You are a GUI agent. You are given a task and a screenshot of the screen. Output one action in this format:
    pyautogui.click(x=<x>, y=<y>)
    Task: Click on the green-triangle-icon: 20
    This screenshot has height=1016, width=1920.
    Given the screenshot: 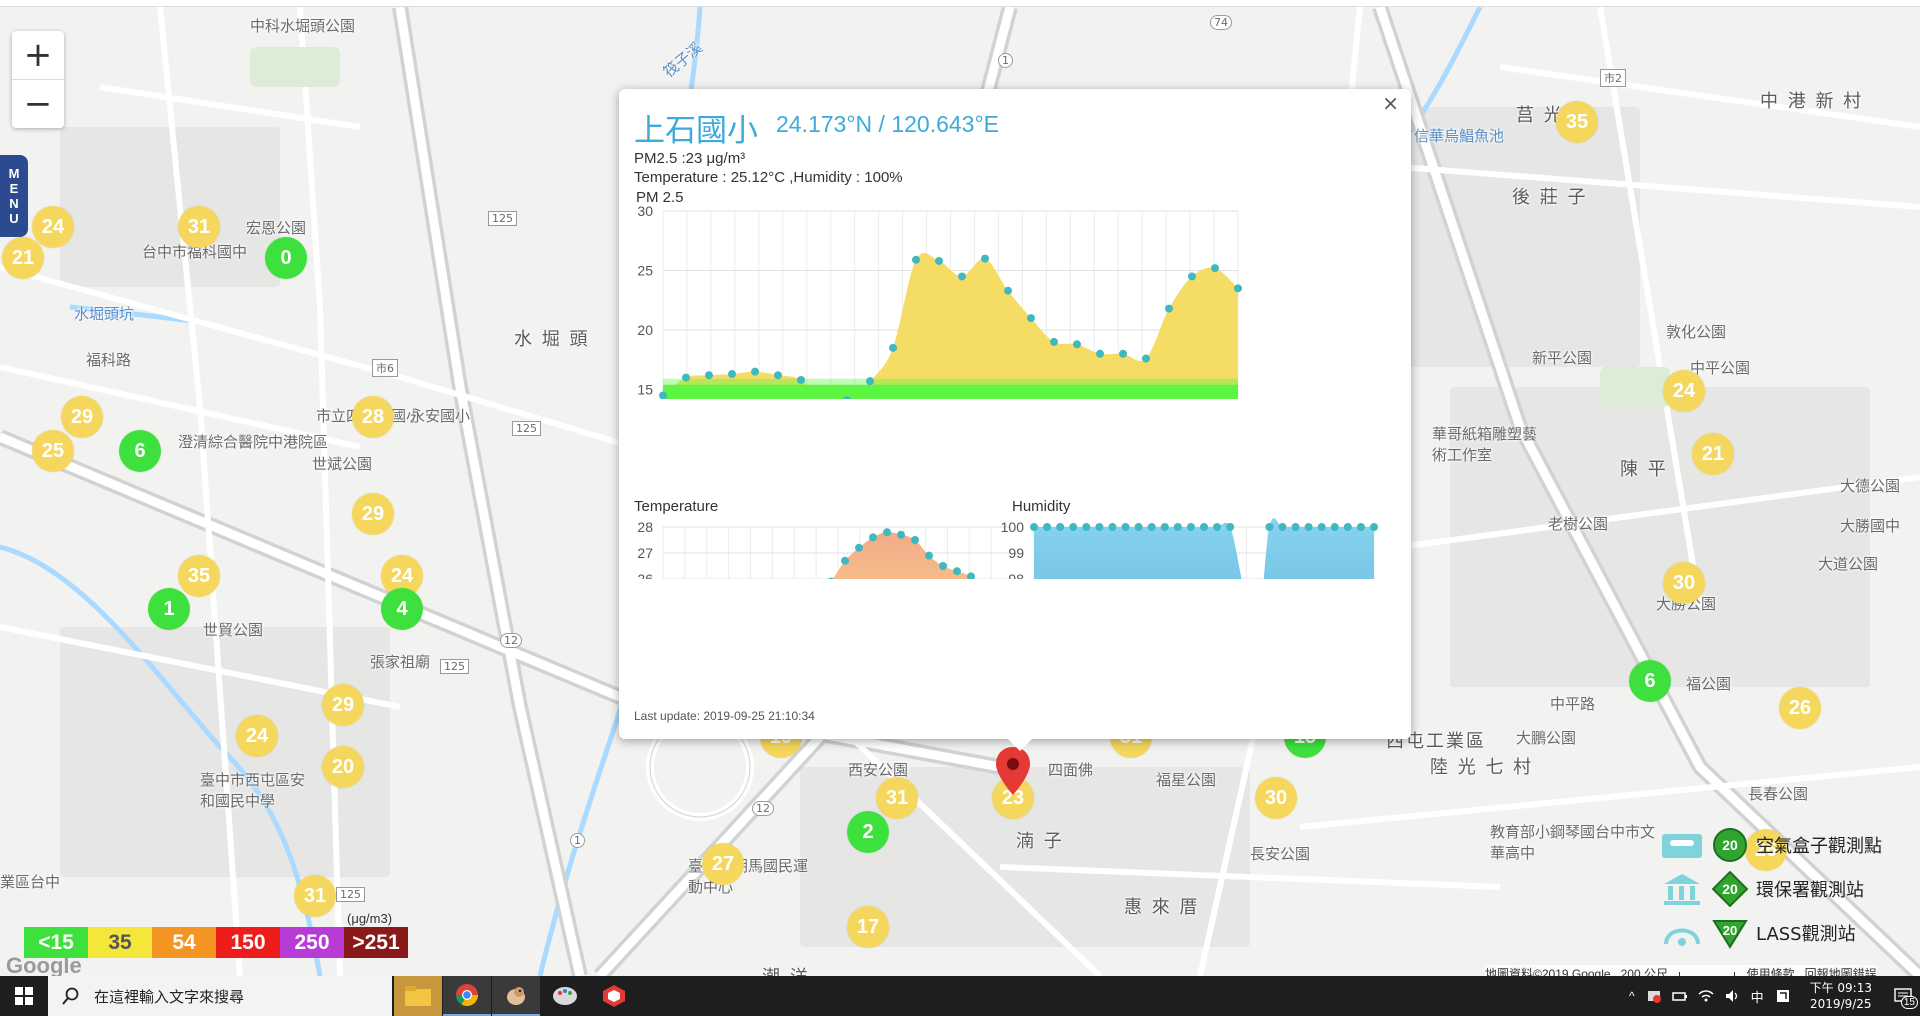 What is the action you would take?
    pyautogui.click(x=1730, y=934)
    